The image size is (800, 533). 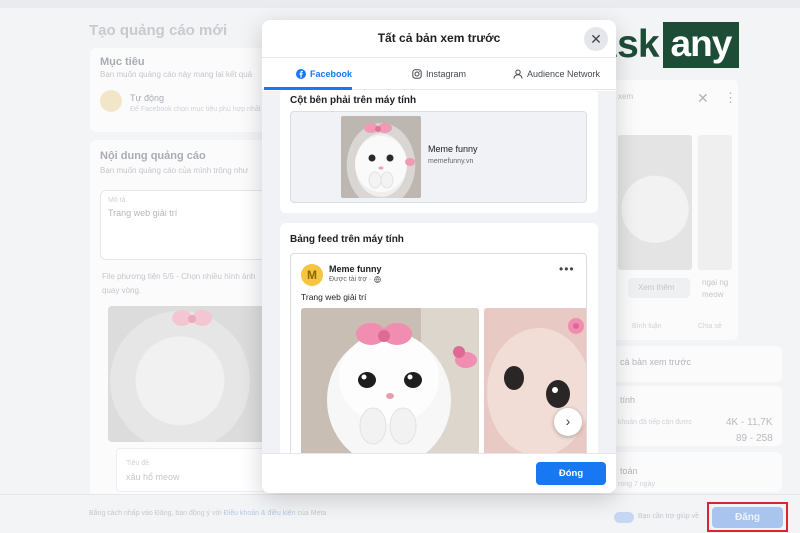 I want to click on estimate-label: tính, so click(x=628, y=400).